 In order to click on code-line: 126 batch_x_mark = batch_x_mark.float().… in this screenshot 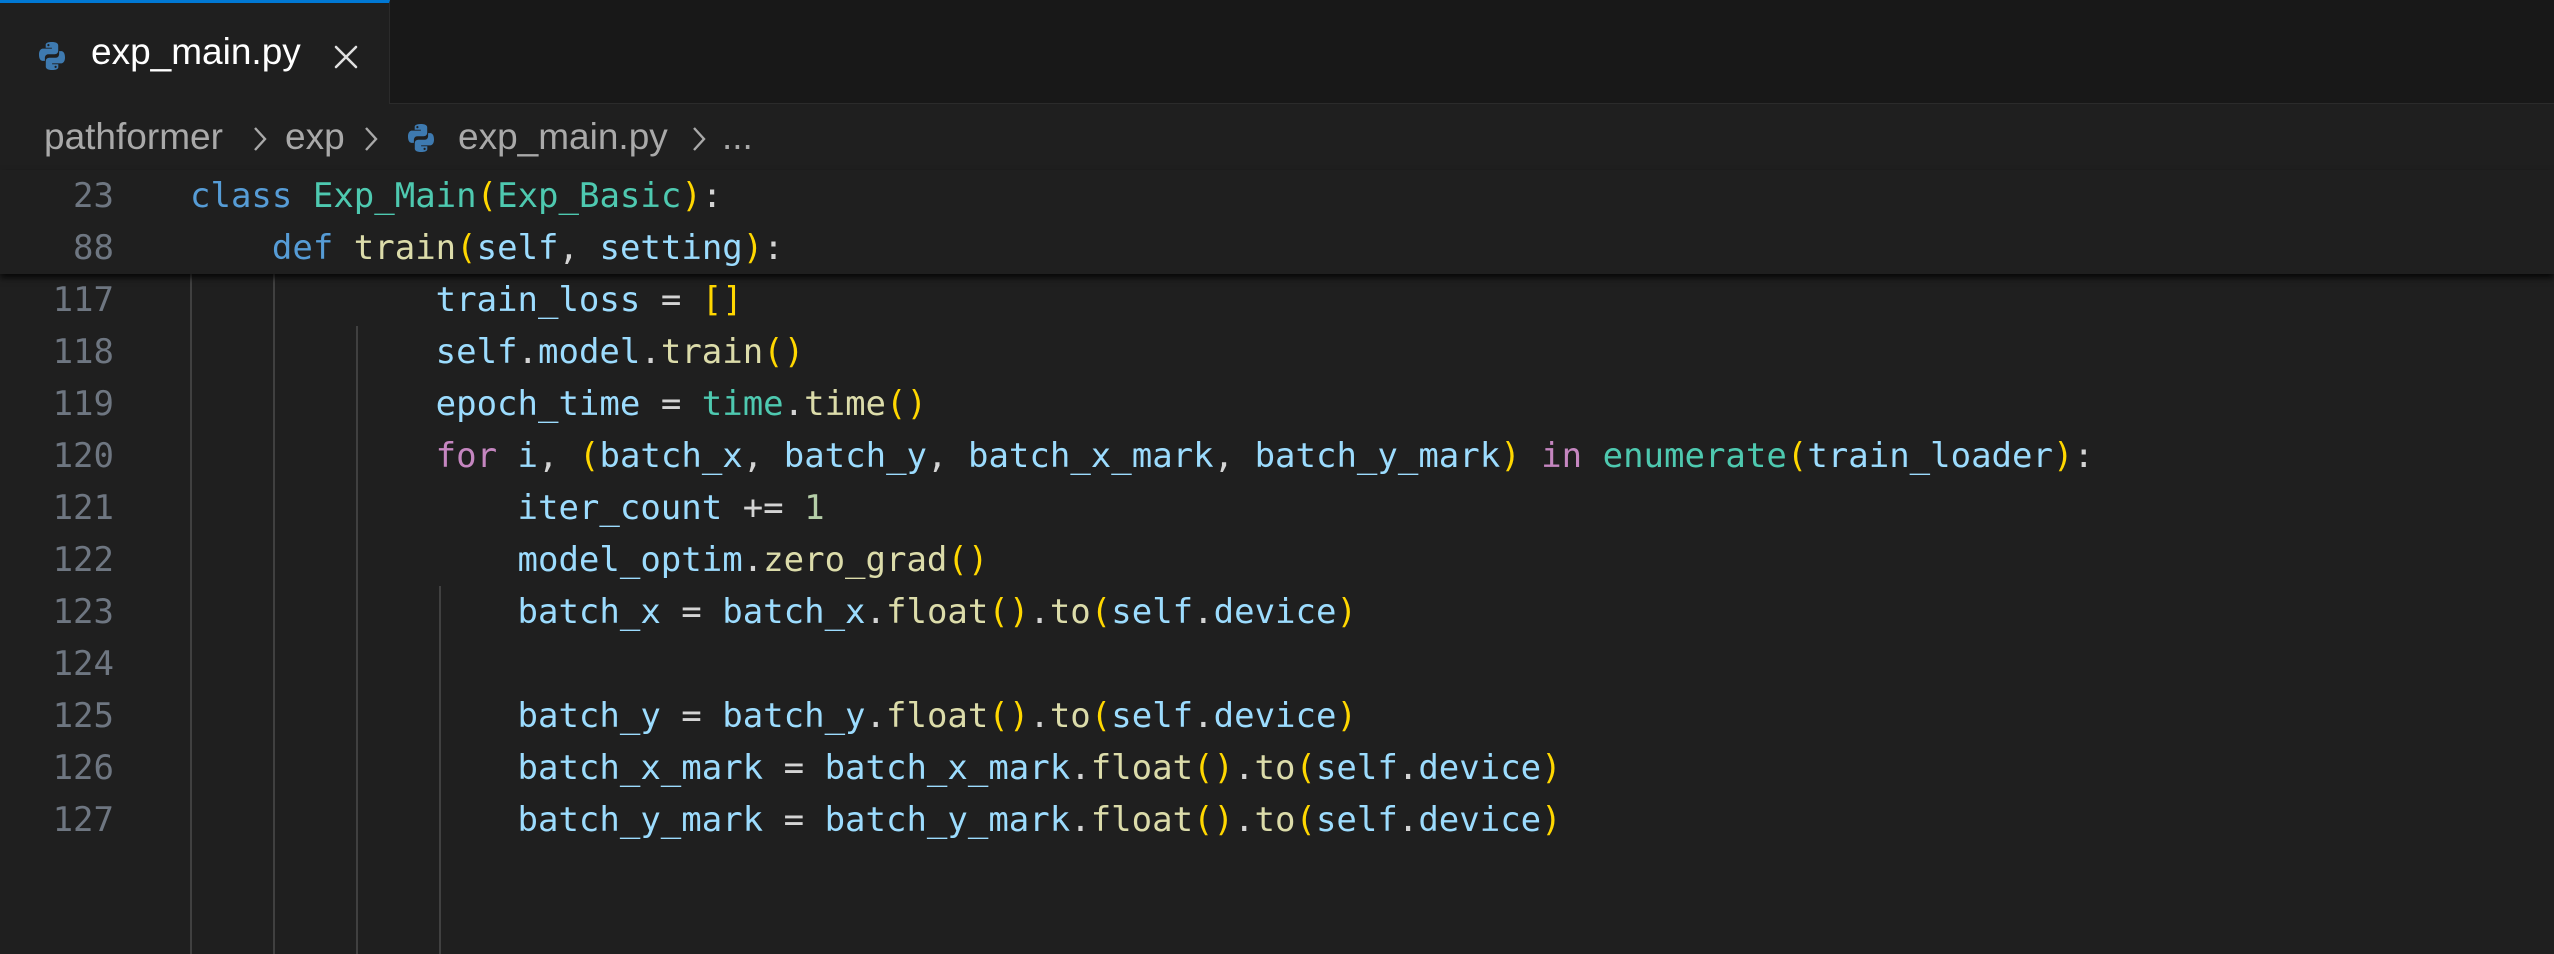, I will do `click(1277, 768)`.